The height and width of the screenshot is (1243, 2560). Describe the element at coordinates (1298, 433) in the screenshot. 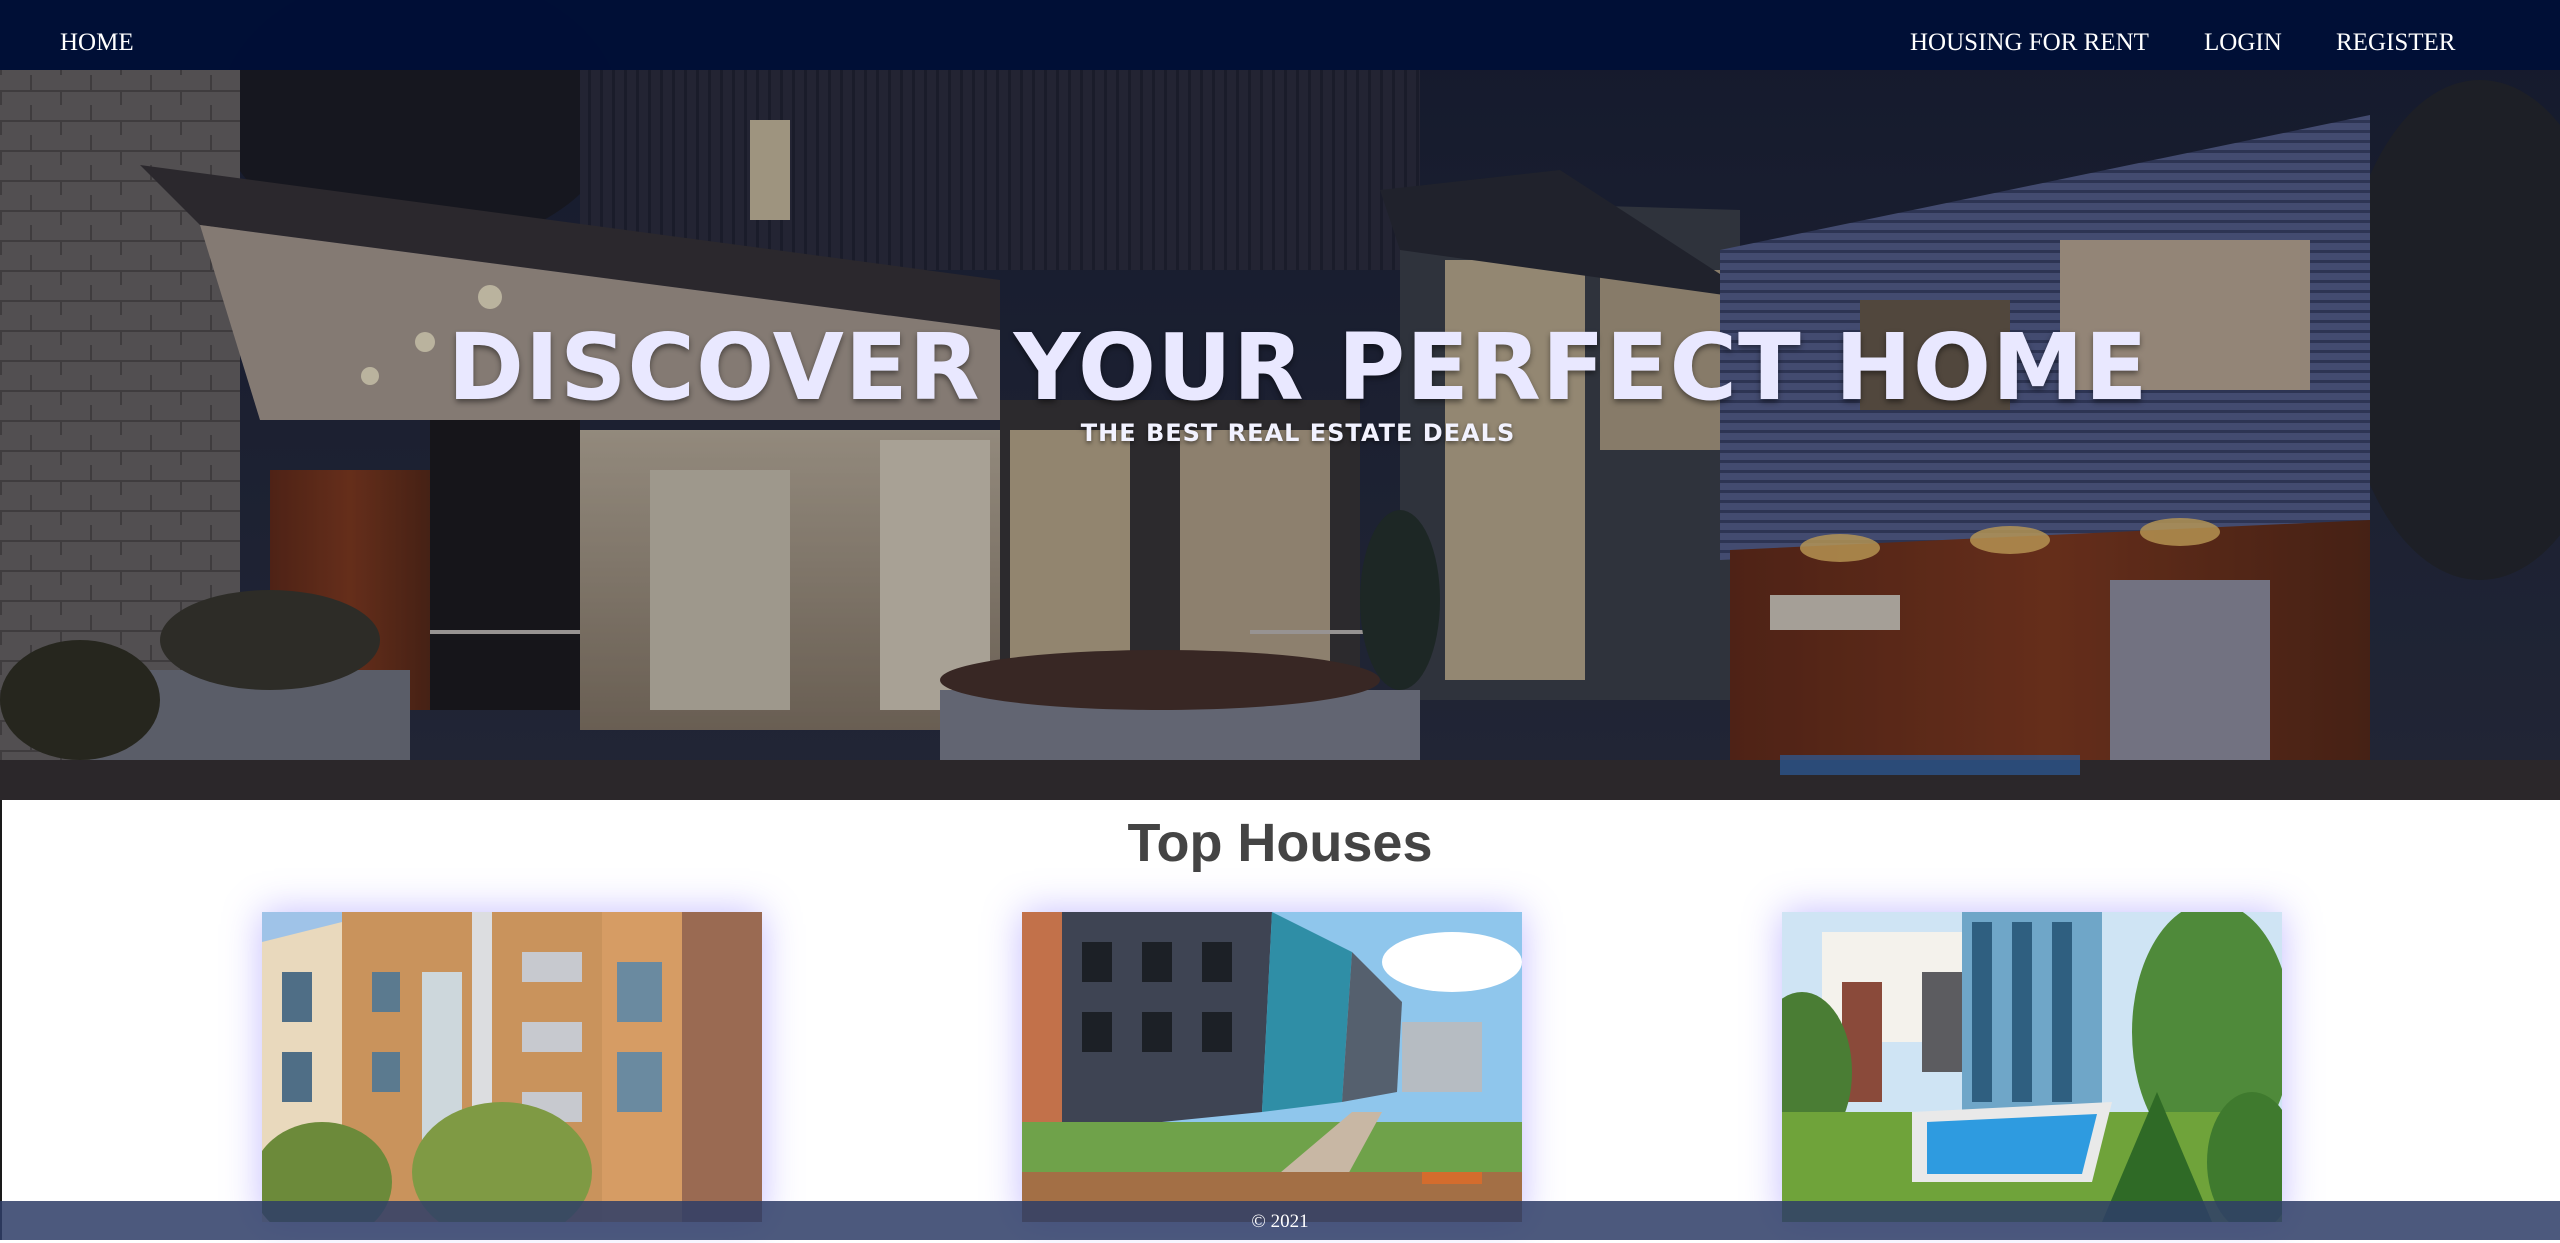

I see `hero-subtitle: THE BEST REAL ESTATE DEALS` at that location.